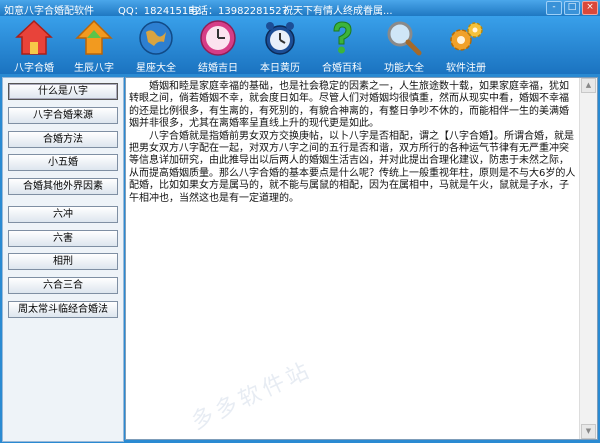 This screenshot has height=443, width=600. I want to click on toolbar-label: 合婚百科, so click(342, 68).